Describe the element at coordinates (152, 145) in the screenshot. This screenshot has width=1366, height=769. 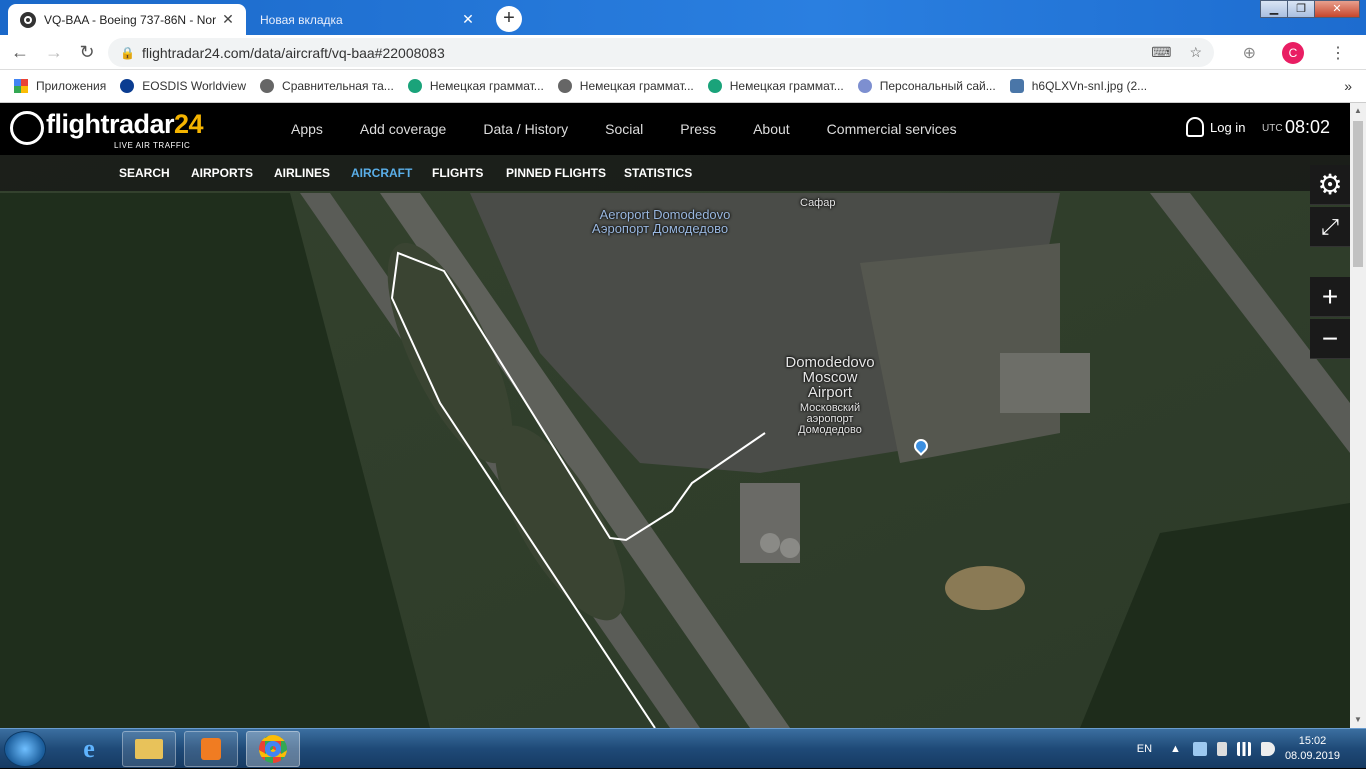
I see `logo-tagline: LIVE AIR TRAFFIC` at that location.